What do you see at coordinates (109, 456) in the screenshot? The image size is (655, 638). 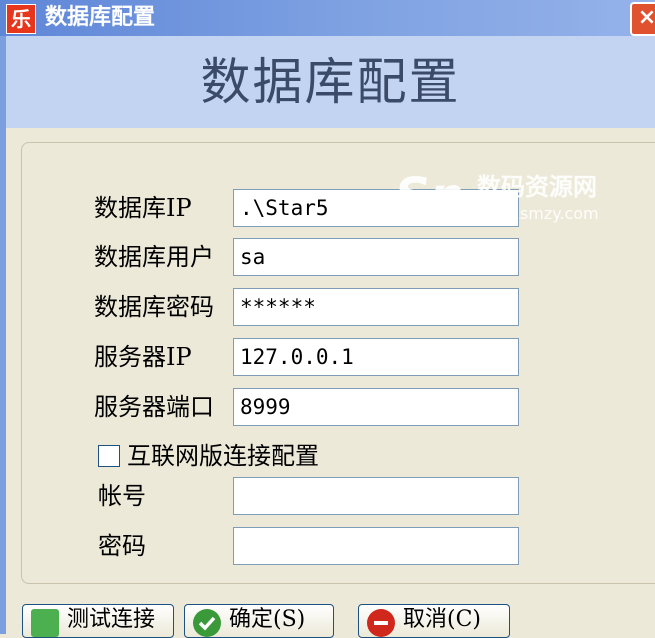 I see `internet-config-checkbox` at bounding box center [109, 456].